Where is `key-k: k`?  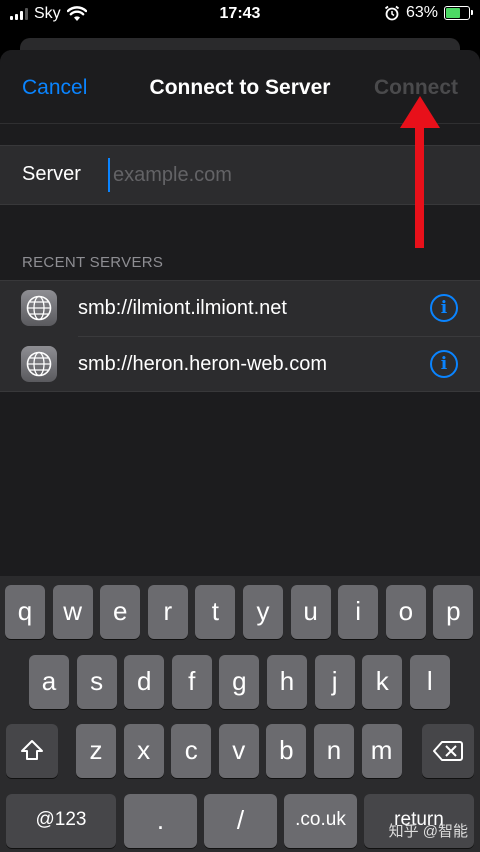 key-k: k is located at coordinates (382, 682).